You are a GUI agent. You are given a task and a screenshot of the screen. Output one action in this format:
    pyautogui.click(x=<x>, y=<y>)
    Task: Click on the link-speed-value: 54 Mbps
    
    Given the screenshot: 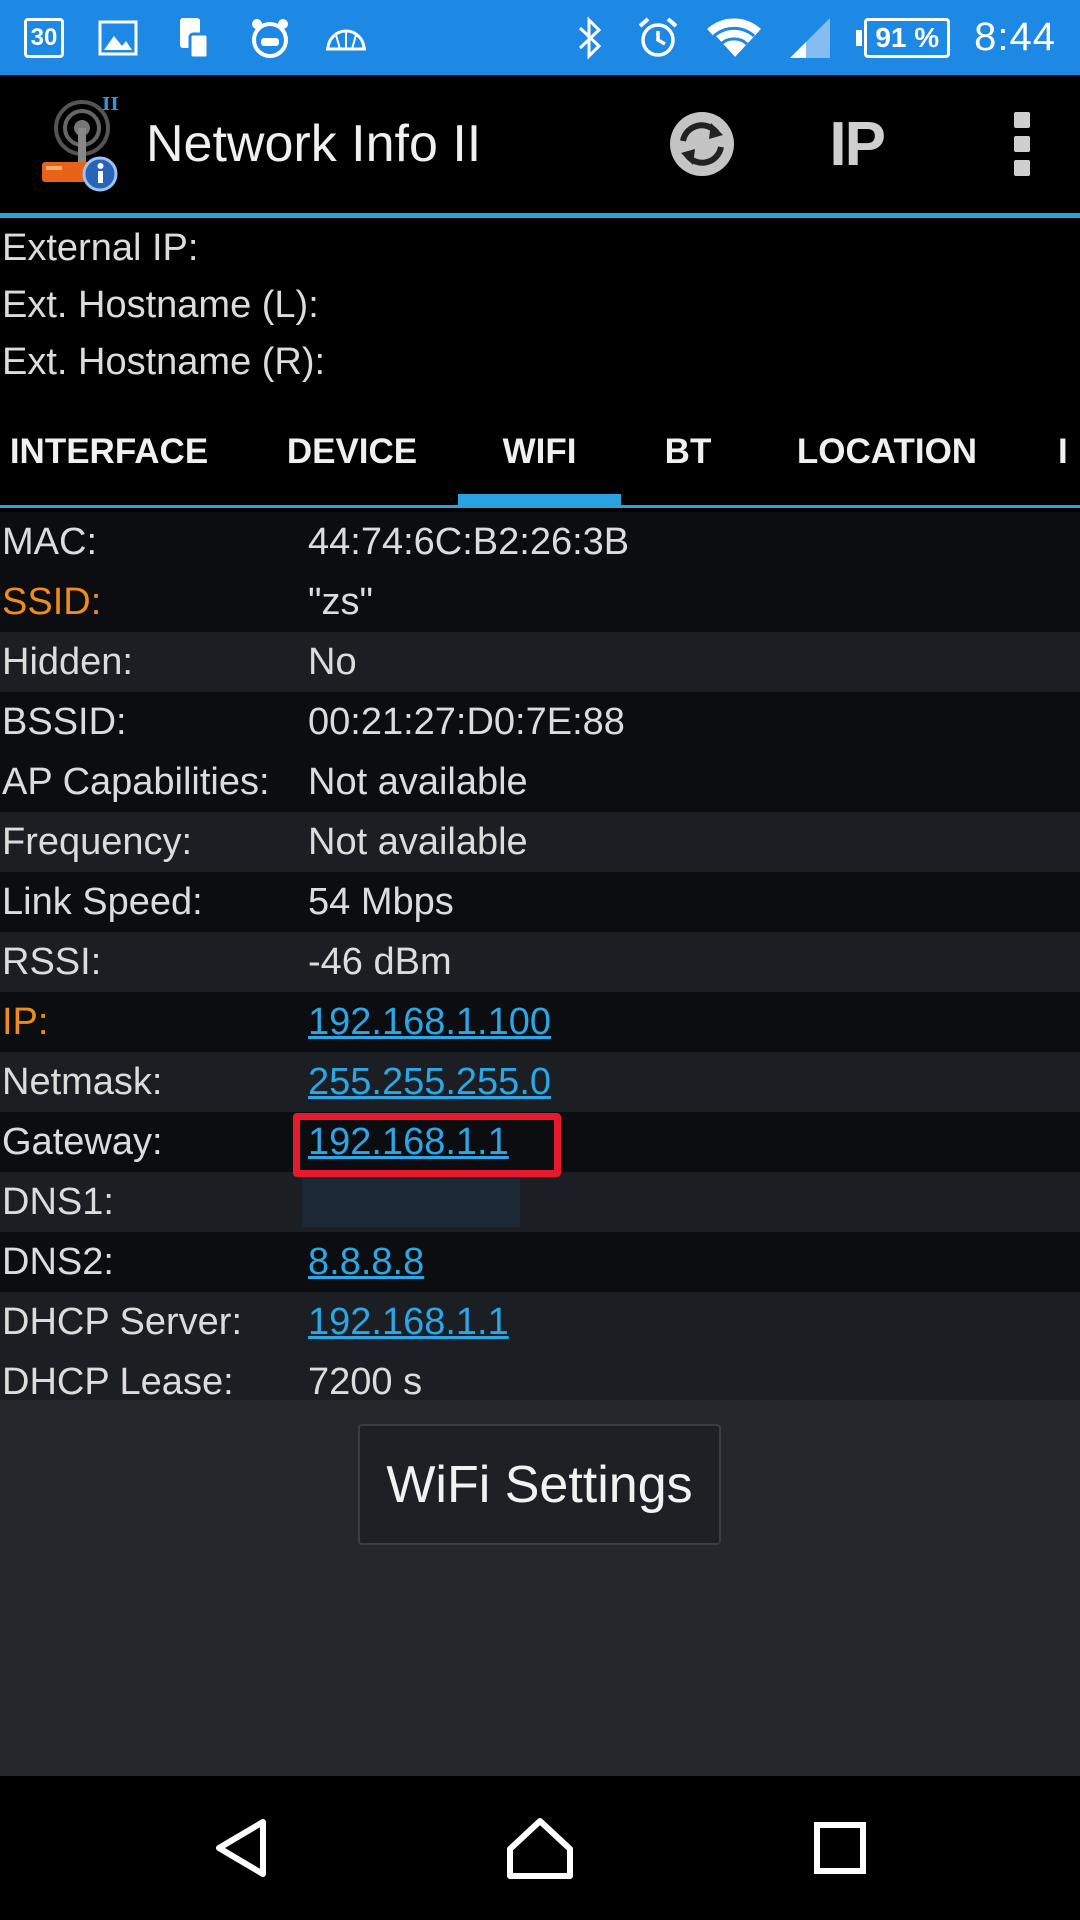 What is the action you would take?
    pyautogui.click(x=381, y=901)
    